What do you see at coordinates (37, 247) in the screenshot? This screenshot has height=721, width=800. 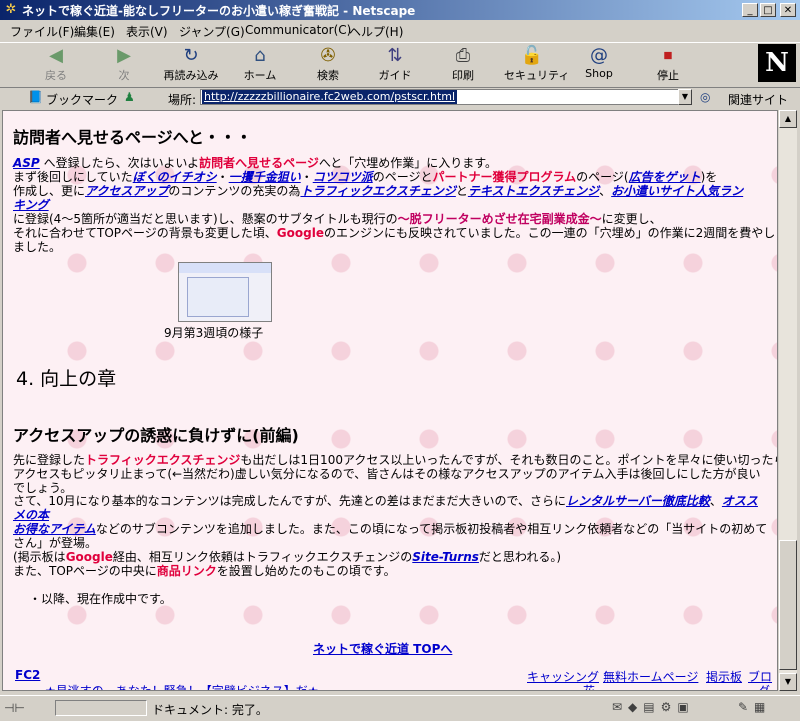 I see `paragraph-line: ました。` at bounding box center [37, 247].